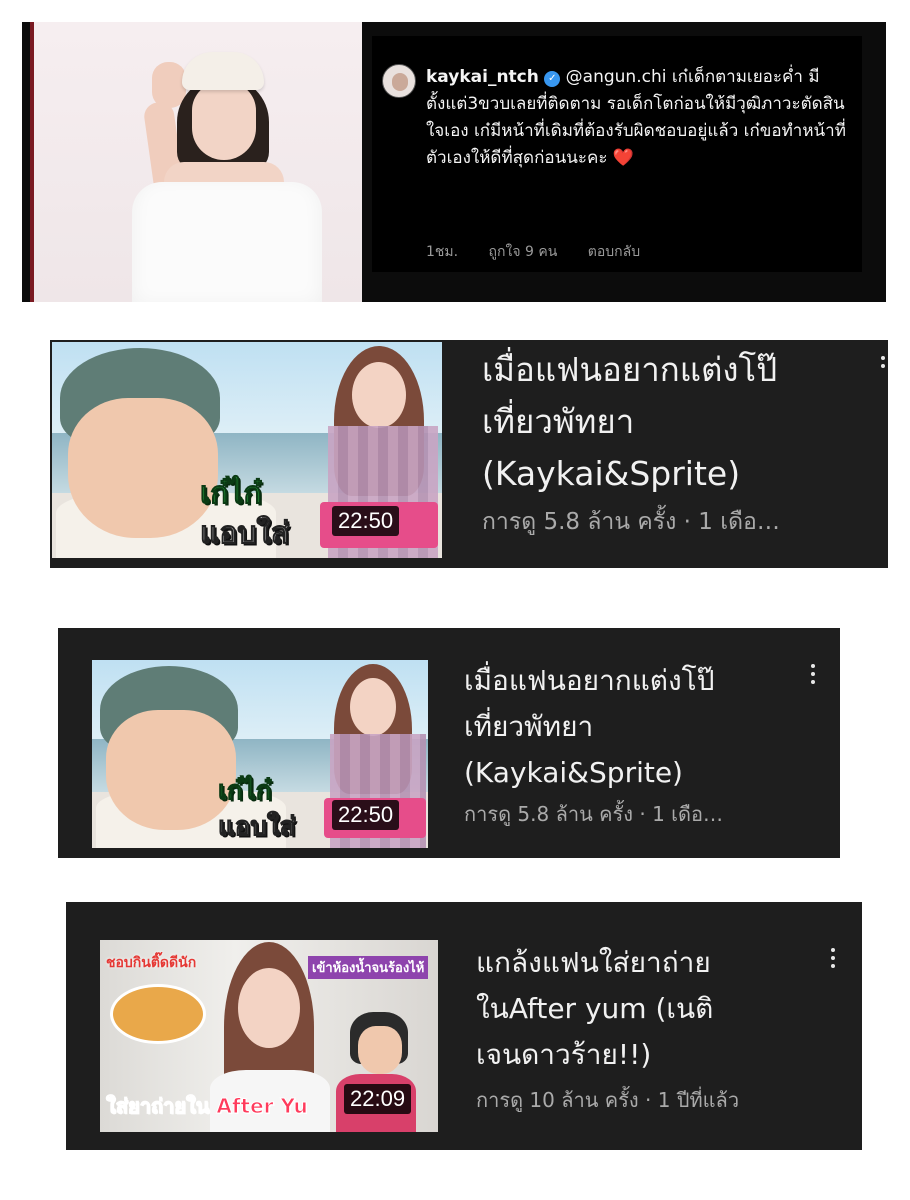  What do you see at coordinates (32, 162) in the screenshot?
I see `divider` at bounding box center [32, 162].